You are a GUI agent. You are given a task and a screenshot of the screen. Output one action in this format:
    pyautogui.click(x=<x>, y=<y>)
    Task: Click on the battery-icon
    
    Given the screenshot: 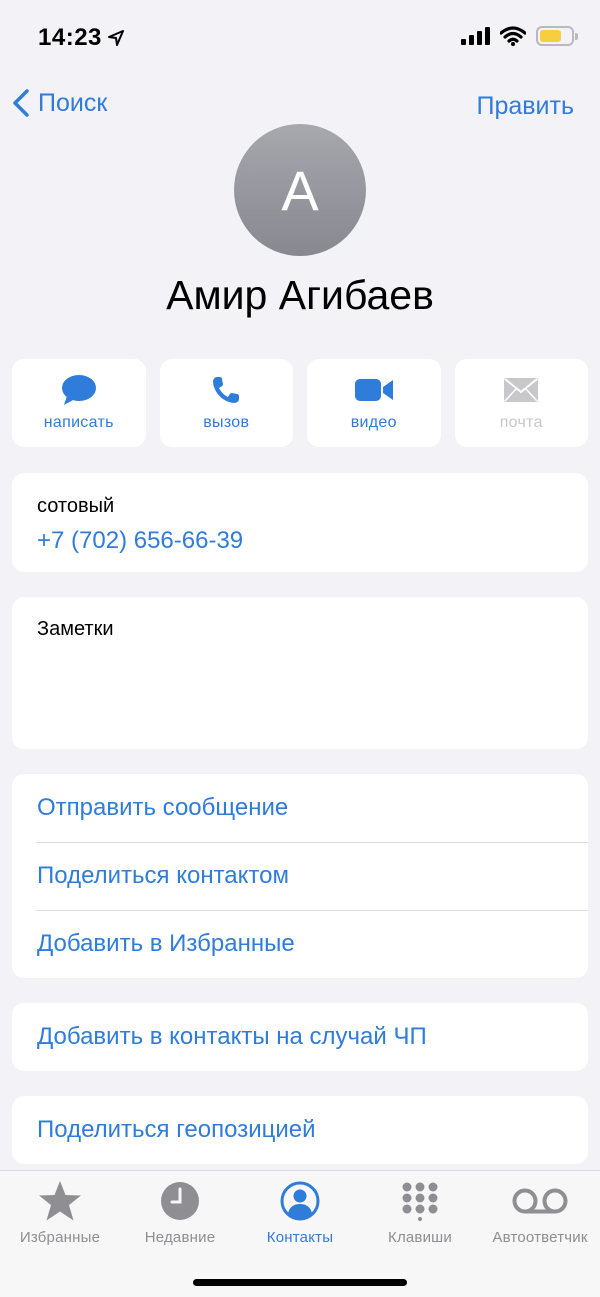 What is the action you would take?
    pyautogui.click(x=557, y=36)
    